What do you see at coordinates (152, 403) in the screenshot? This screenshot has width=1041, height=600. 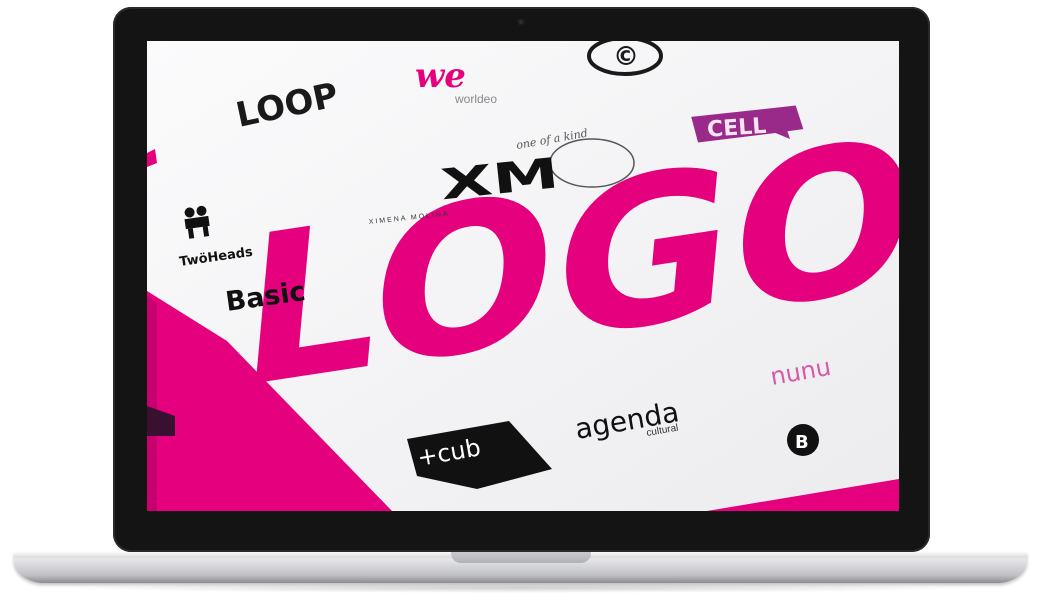 I see `book-spine-shadow` at bounding box center [152, 403].